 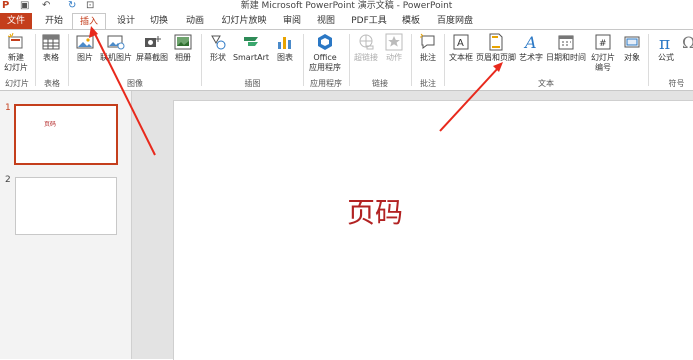 I want to click on object-label: 对象, so click(x=632, y=57).